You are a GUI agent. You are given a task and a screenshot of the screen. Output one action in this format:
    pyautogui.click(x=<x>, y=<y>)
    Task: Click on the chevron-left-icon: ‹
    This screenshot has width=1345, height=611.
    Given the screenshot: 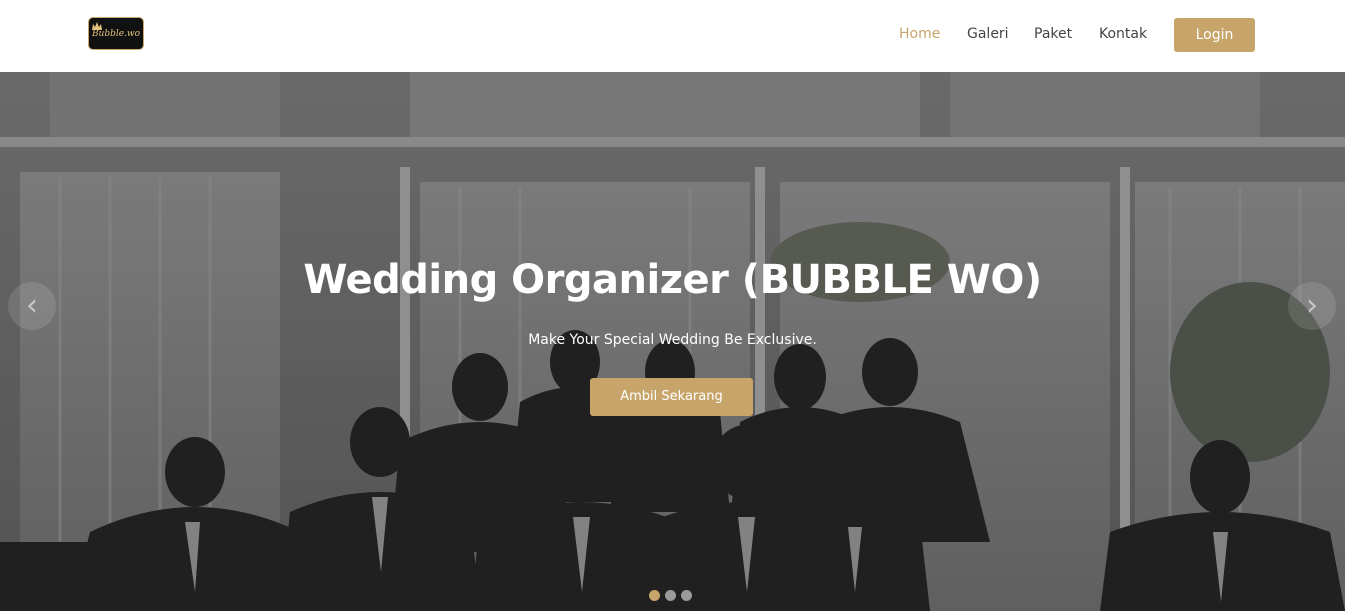 What is the action you would take?
    pyautogui.click(x=32, y=305)
    